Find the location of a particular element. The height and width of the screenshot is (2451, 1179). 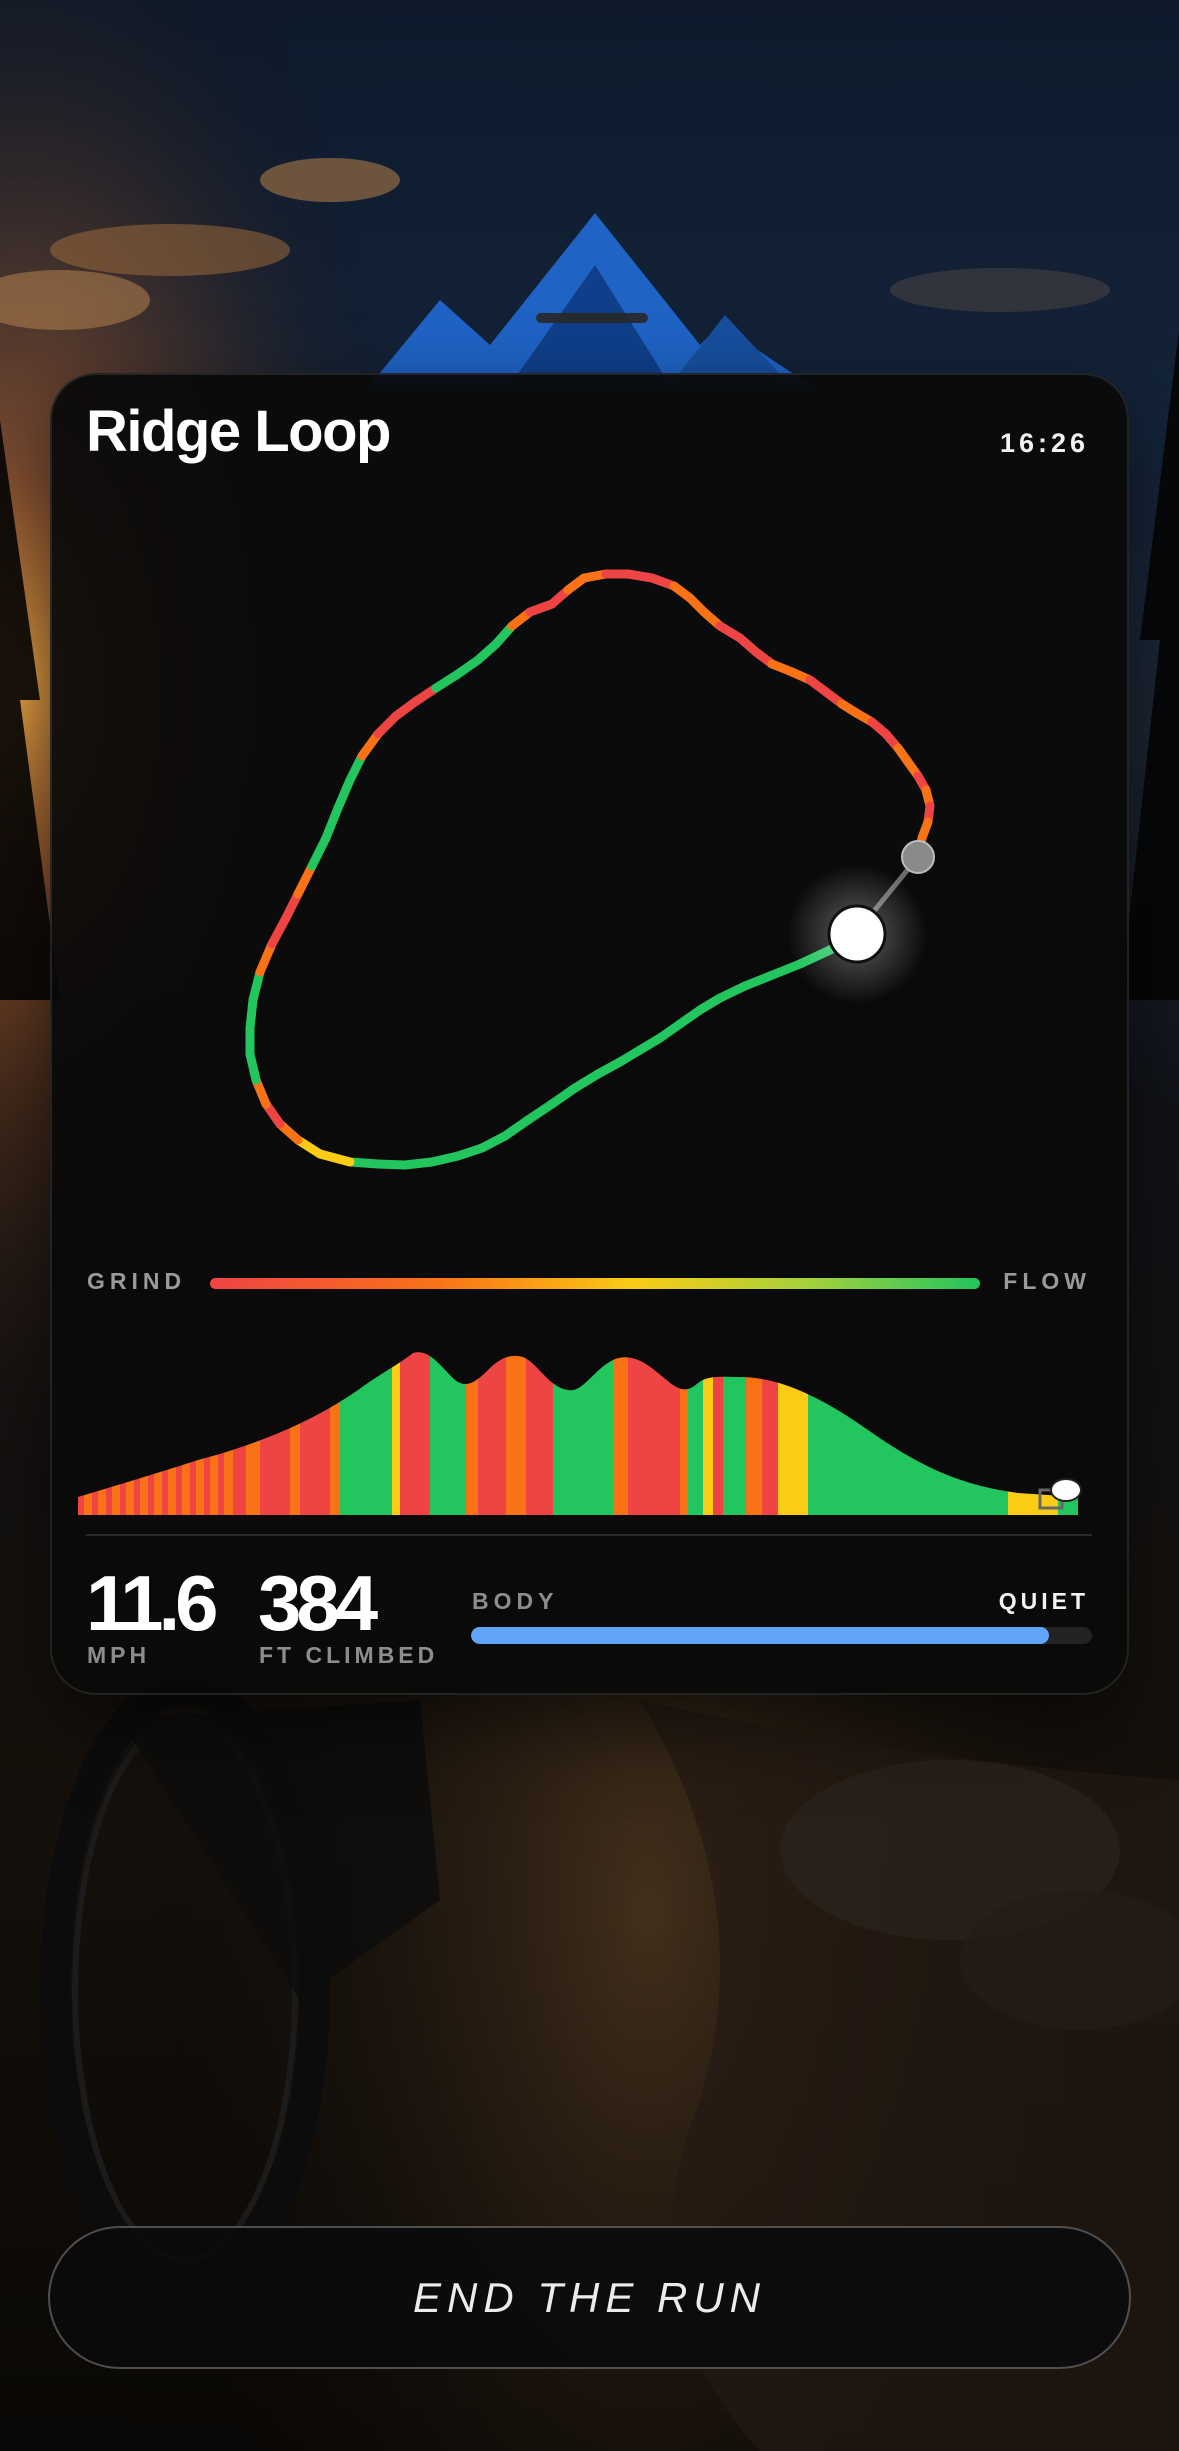

body-label: BODY is located at coordinates (515, 1601).